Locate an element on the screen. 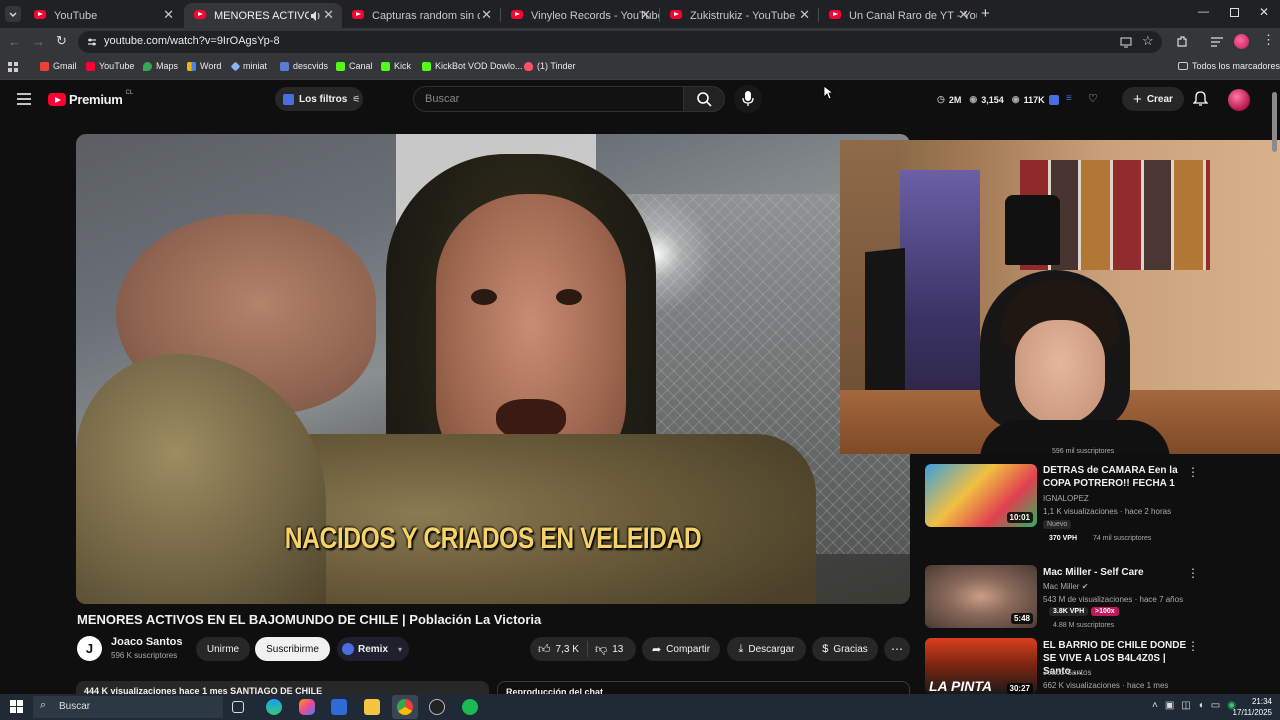 This screenshot has height=720, width=1280. recommendation-channel-row: Mac Miller ✔ is located at coordinates (1065, 586).